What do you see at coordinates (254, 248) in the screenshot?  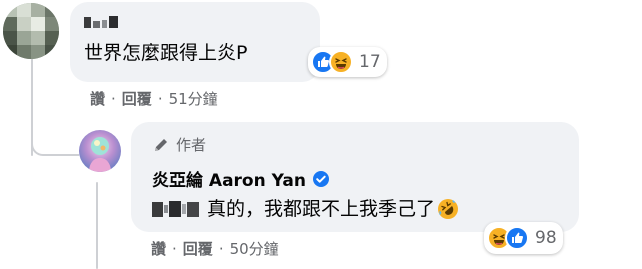 I see `timestamp-link: 50分鐘` at bounding box center [254, 248].